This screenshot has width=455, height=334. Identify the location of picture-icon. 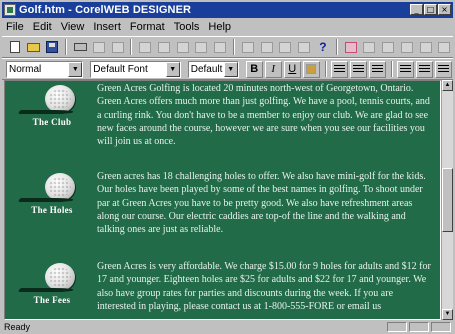
(285, 47).